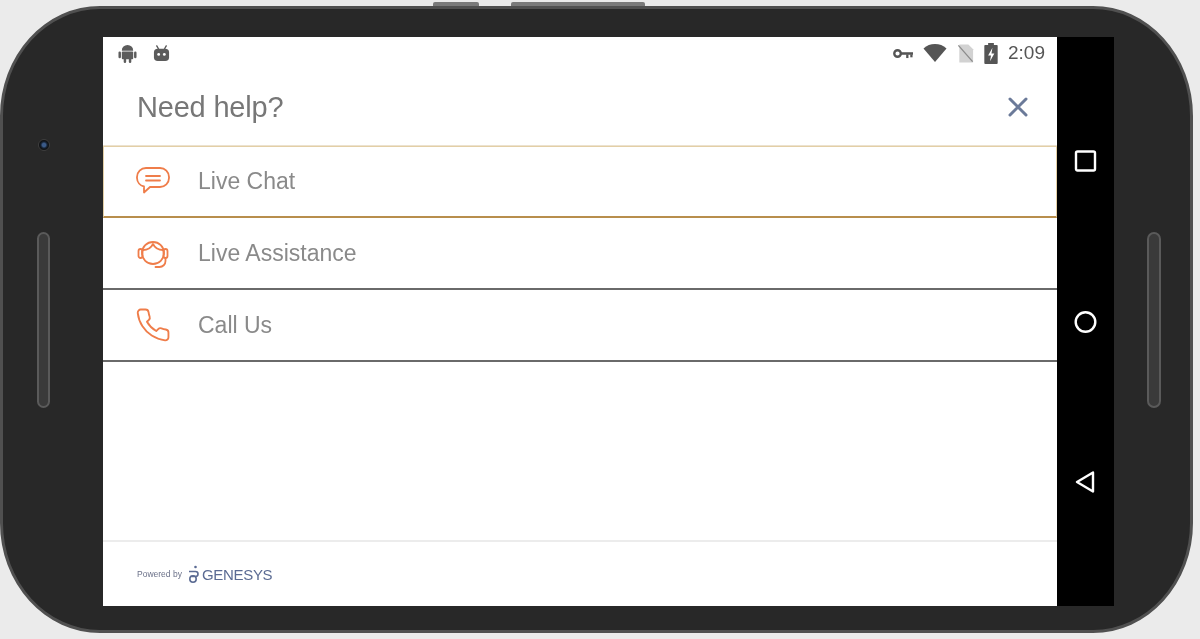  I want to click on robot-head-icon, so click(161, 53).